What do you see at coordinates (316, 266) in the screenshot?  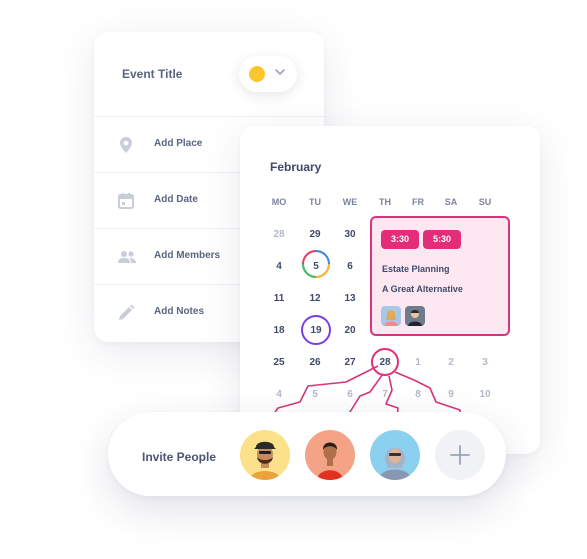 I see `calendar-day-selected: 5` at bounding box center [316, 266].